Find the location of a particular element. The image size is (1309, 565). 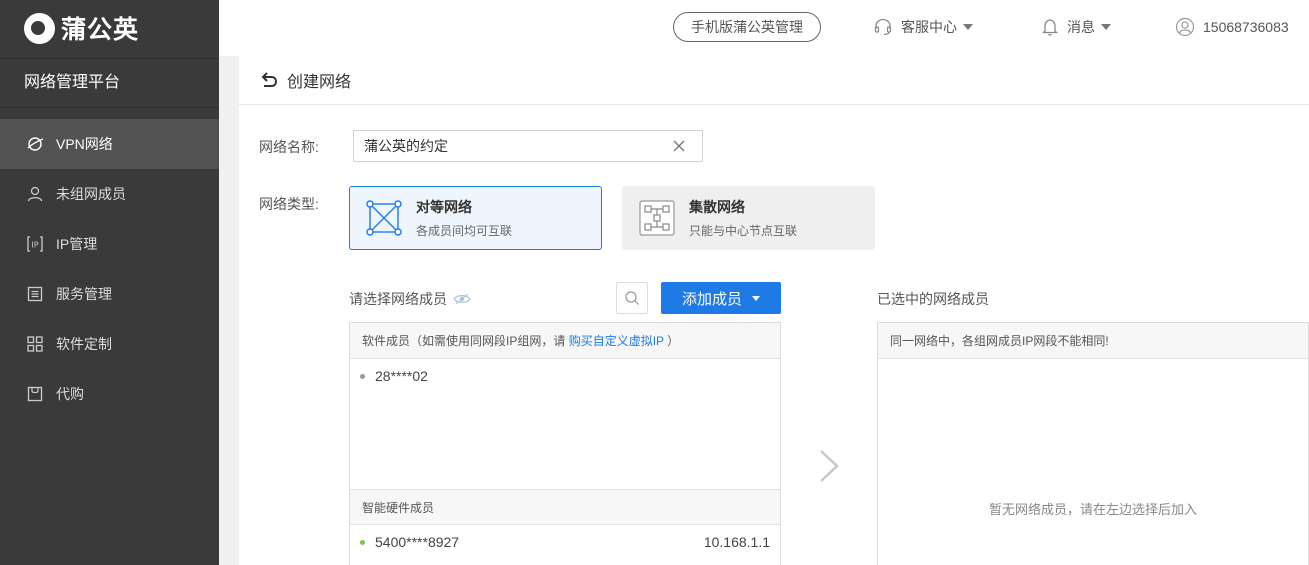

hardware-members-header: 智能硬件成员 is located at coordinates (565, 507).